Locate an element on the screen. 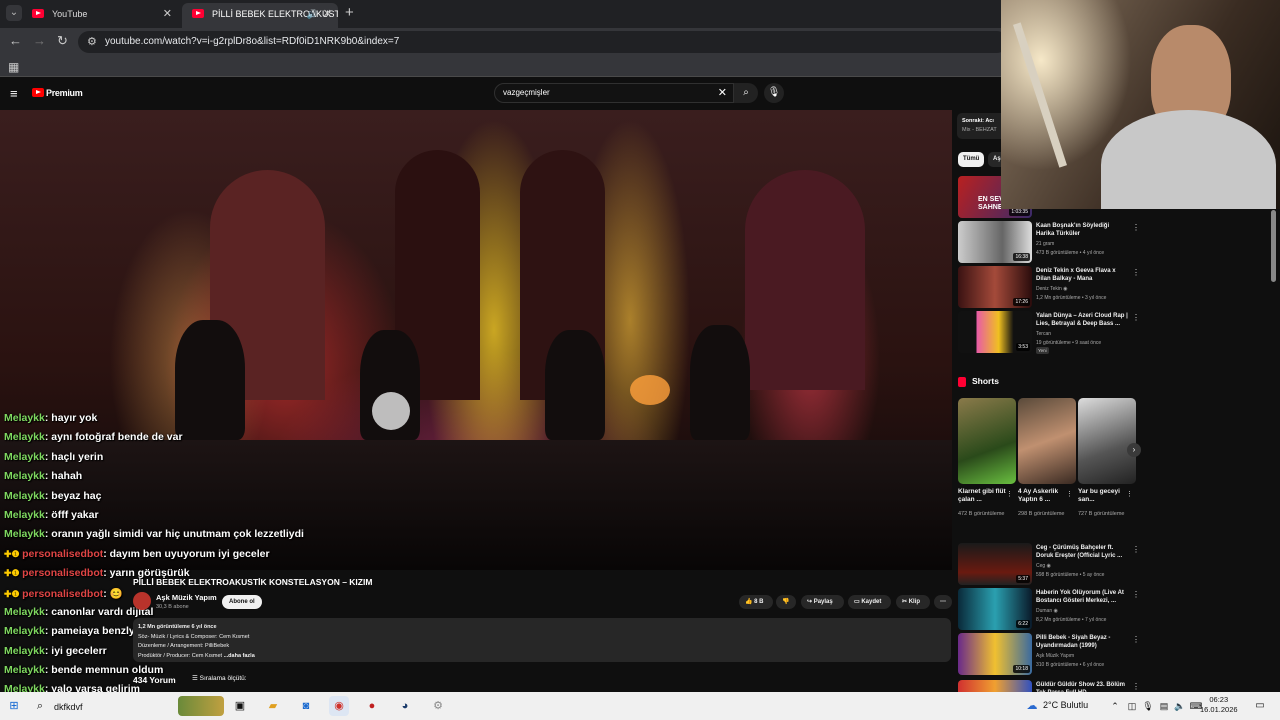 The width and height of the screenshot is (1280, 720). task-view-icon: ▣ is located at coordinates (240, 706).